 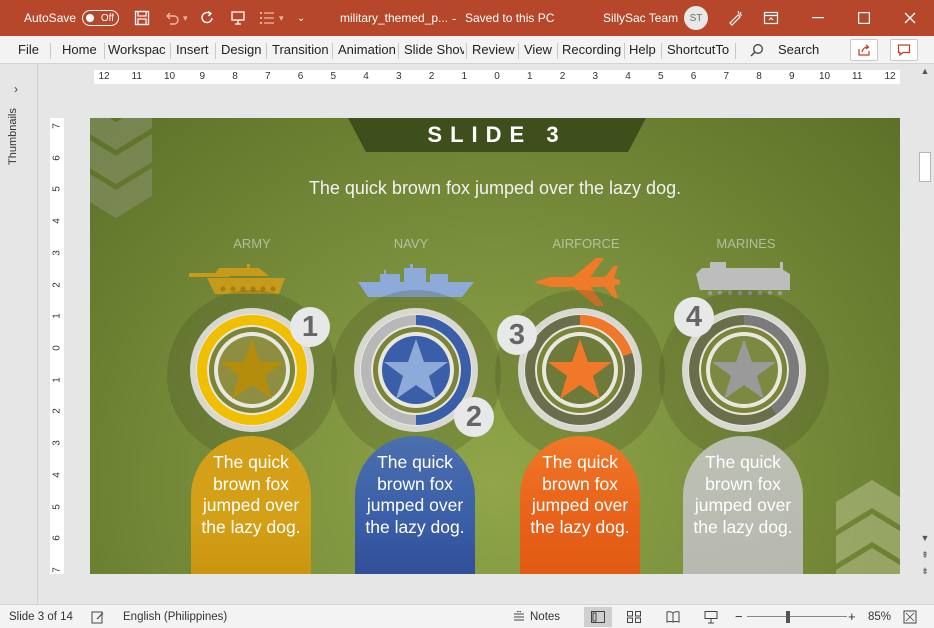 I want to click on tab-insert: Insert, so click(x=192, y=50).